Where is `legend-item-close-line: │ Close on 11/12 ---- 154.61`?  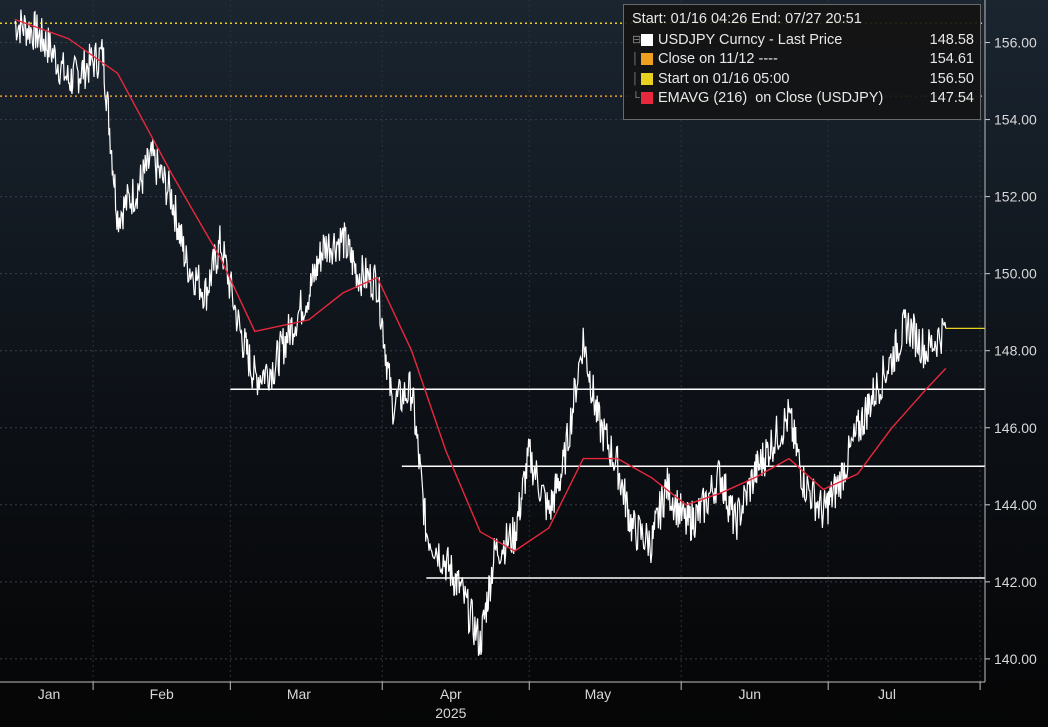
legend-item-close-line: │ Close on 11/12 ---- 154.61 is located at coordinates (803, 60).